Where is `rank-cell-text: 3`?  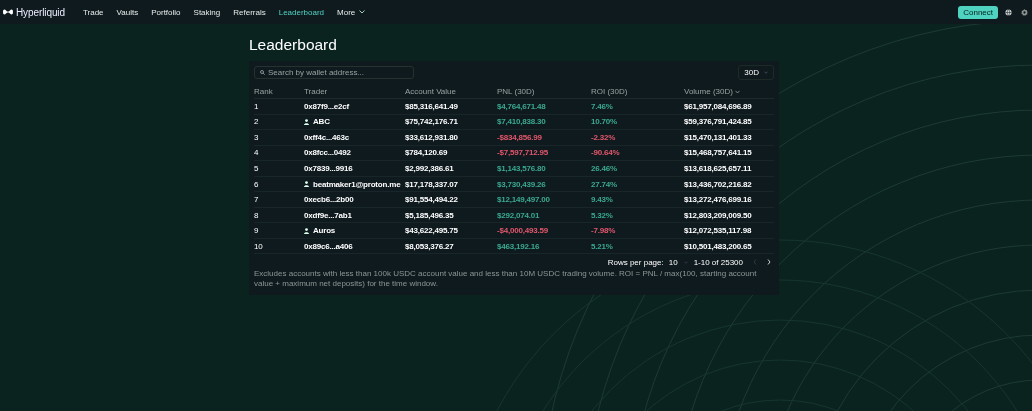 rank-cell-text: 3 is located at coordinates (257, 137).